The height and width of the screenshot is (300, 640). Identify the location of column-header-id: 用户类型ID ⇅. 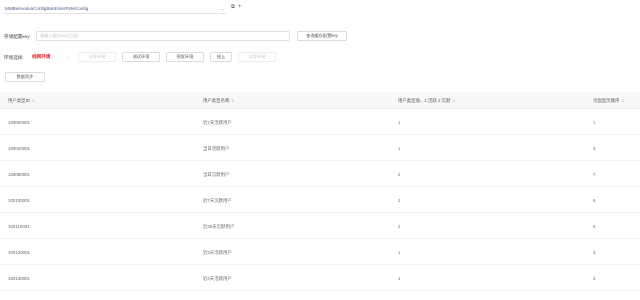
(21, 101).